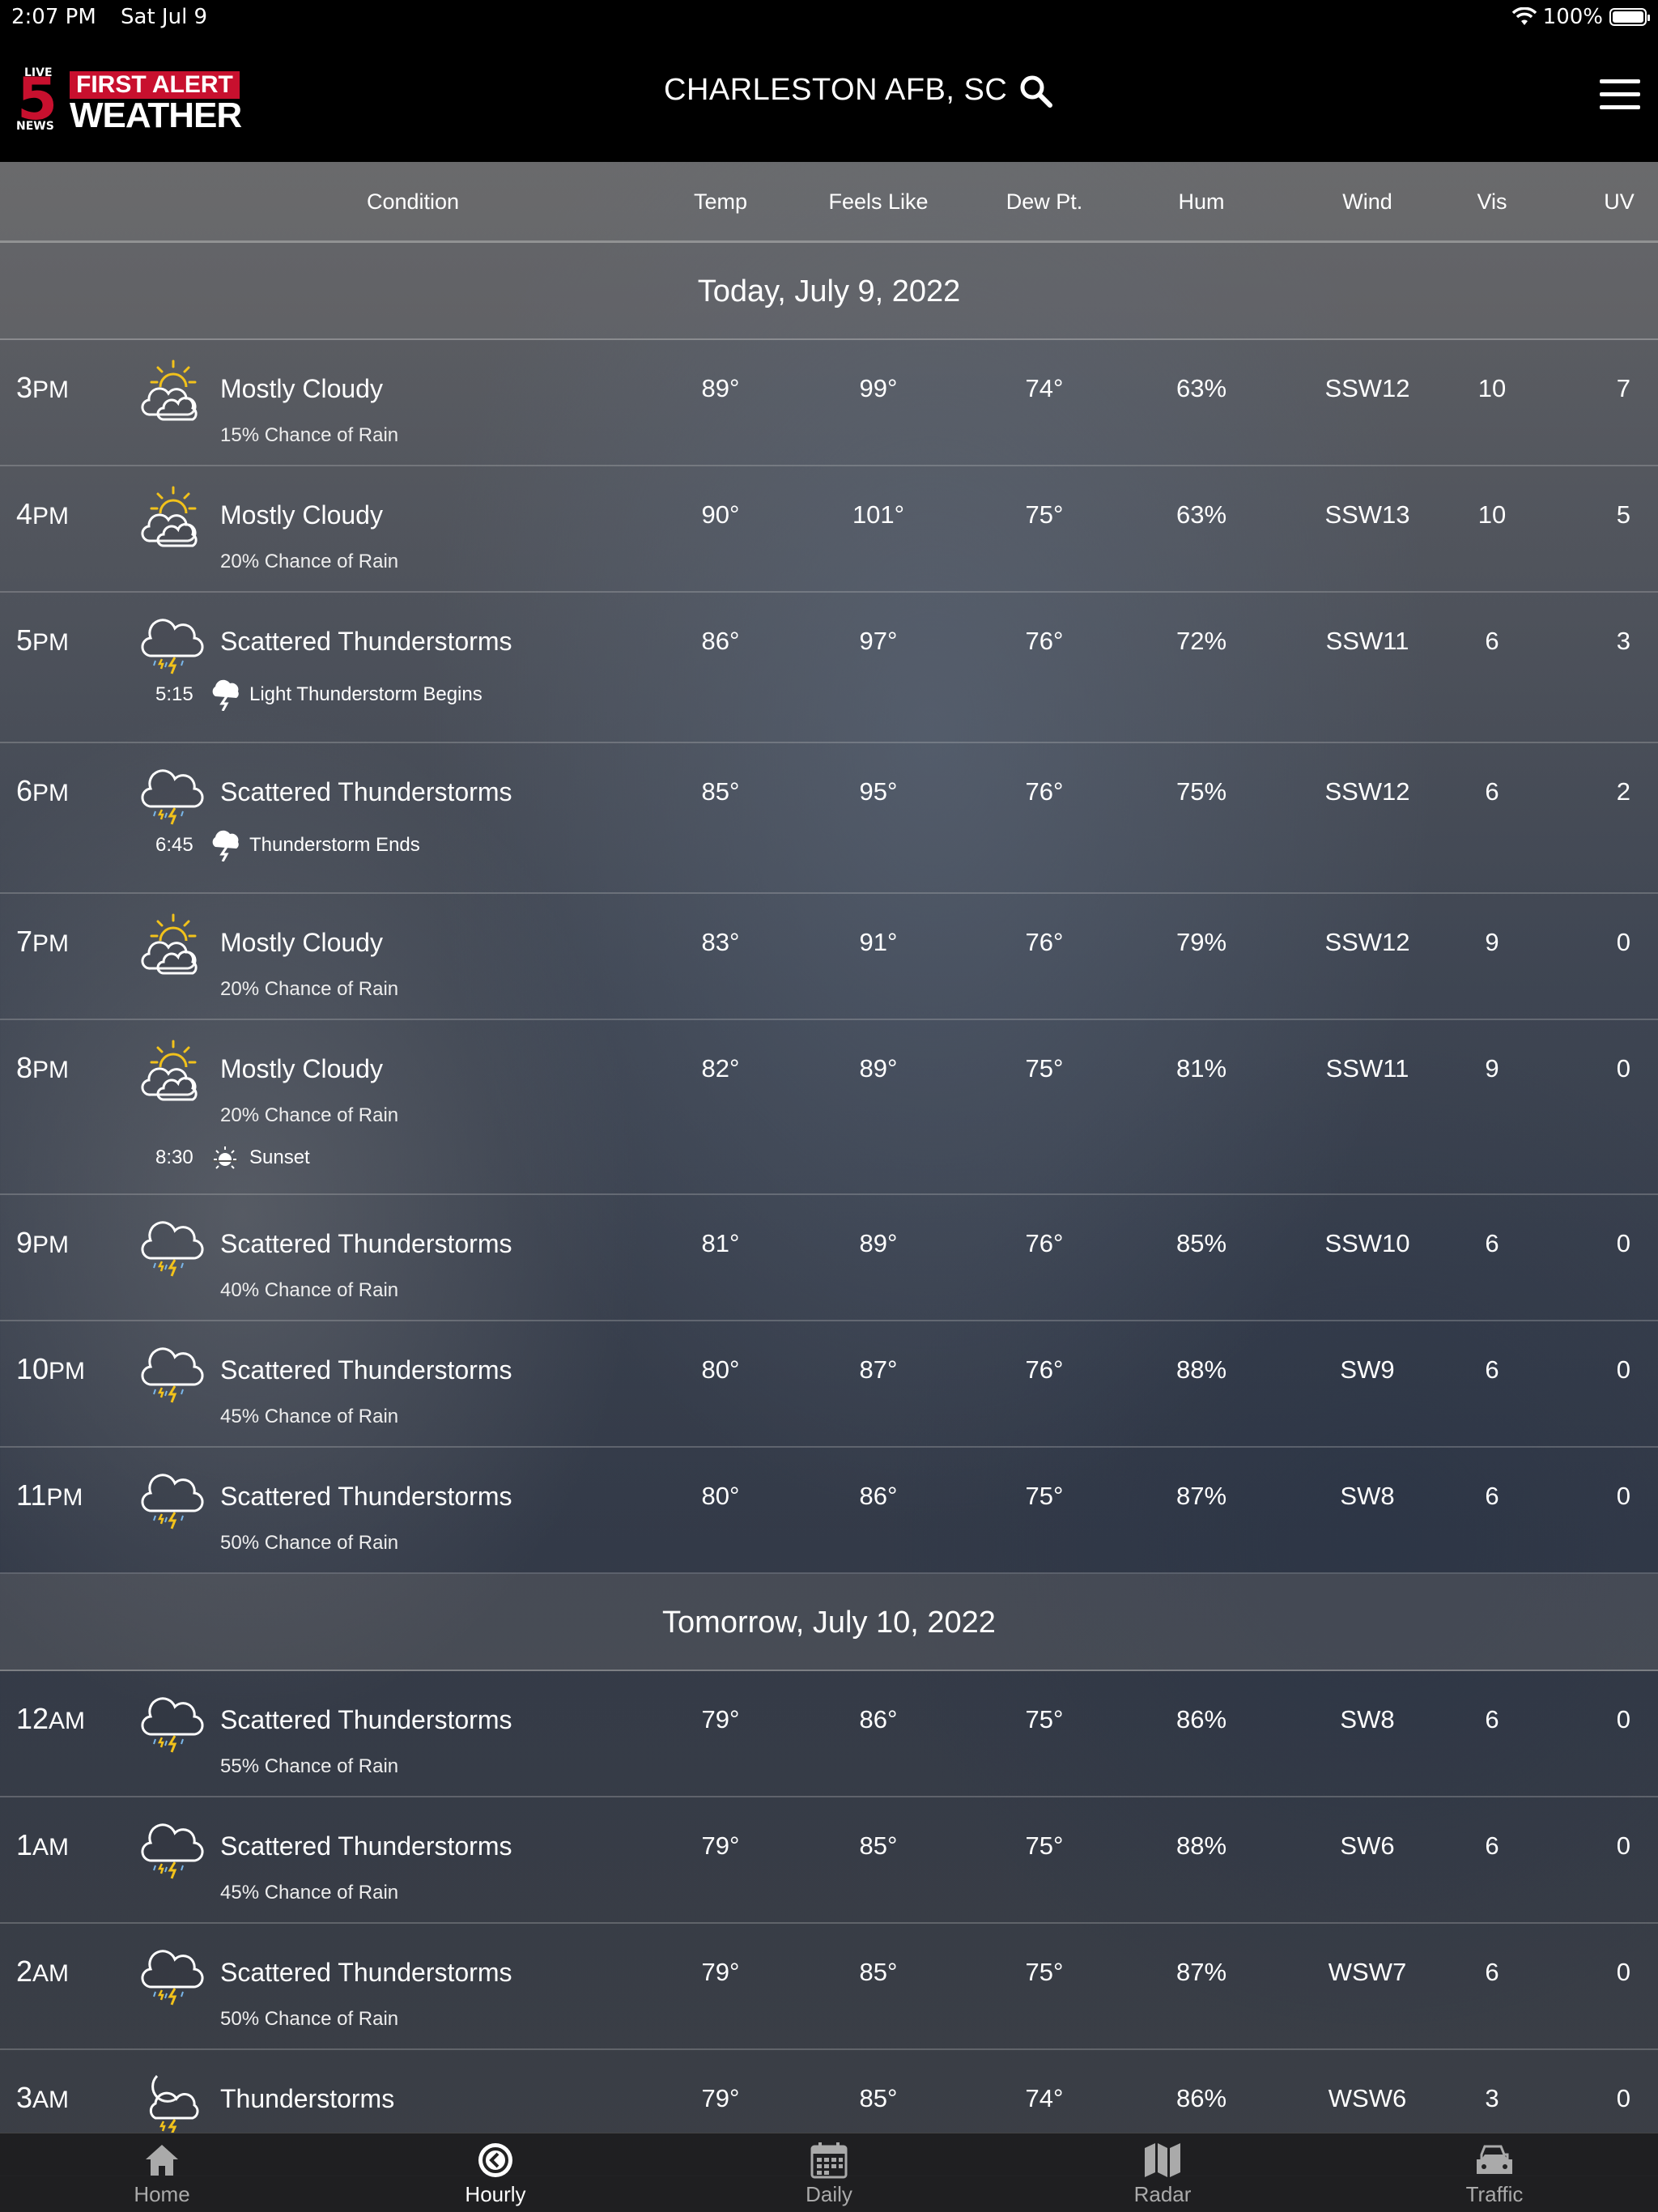 The image size is (1658, 2212). Describe the element at coordinates (878, 514) in the screenshot. I see `cell-feels: 101°` at that location.